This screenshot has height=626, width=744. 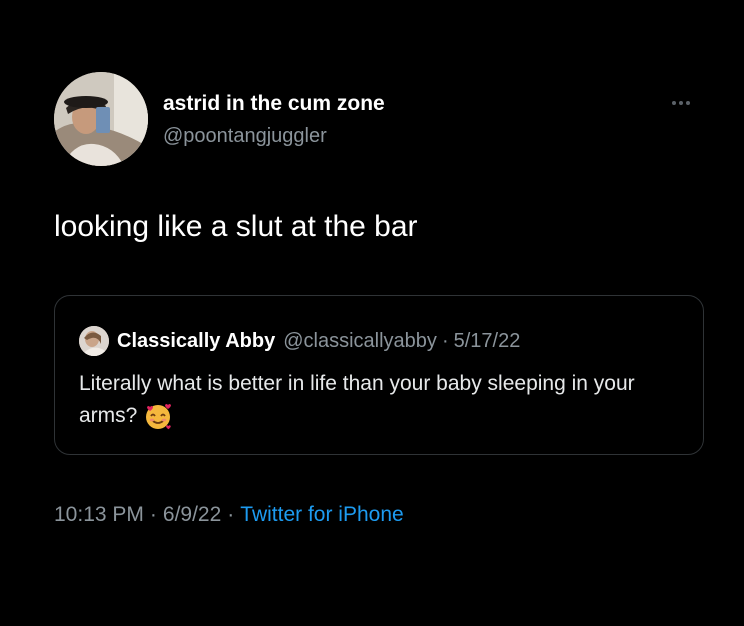 What do you see at coordinates (196, 341) in the screenshot?
I see `quoted-author-name: Classically Abby` at bounding box center [196, 341].